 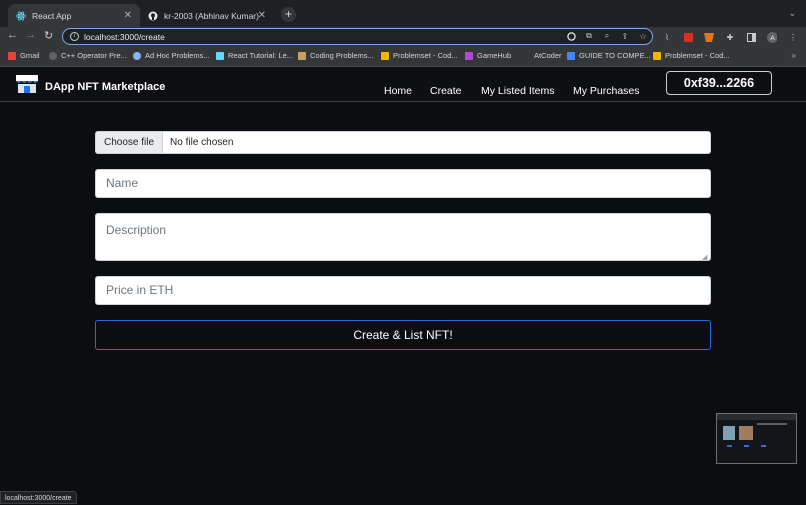 I want to click on screen-preview-thumbnail, so click(x=756, y=438).